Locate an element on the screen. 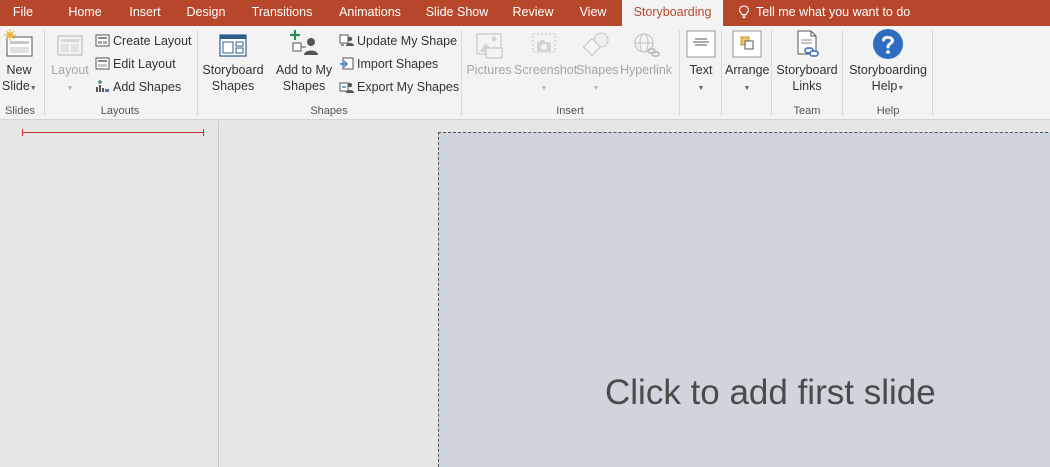 This screenshot has height=467, width=1050. screenshot-label: Screenshot is located at coordinates (546, 70).